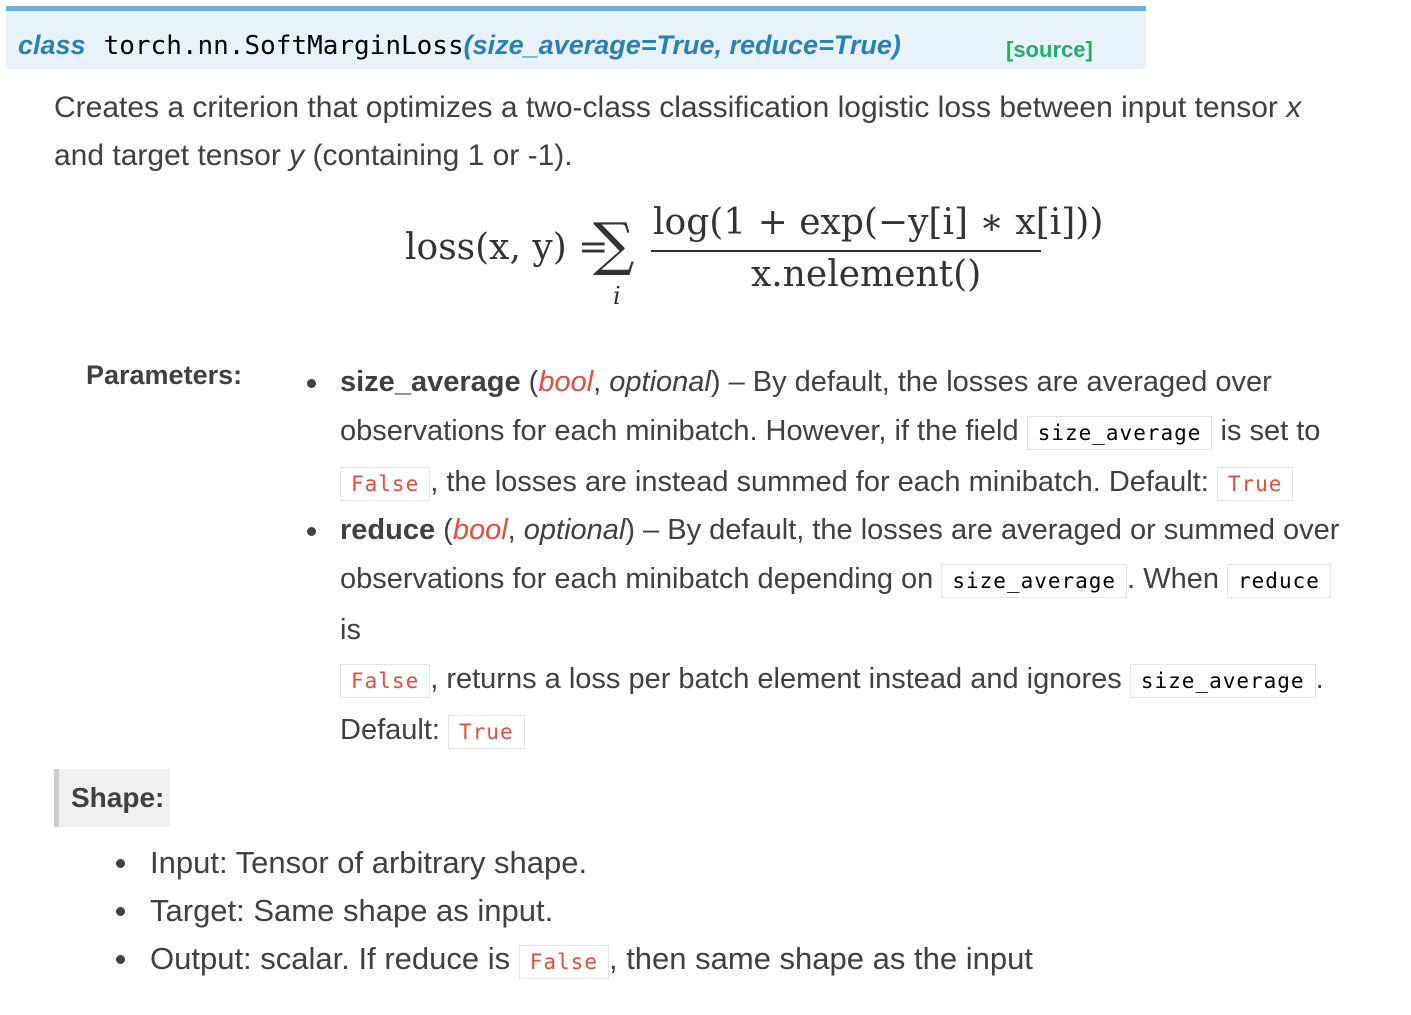  What do you see at coordinates (390, 730) in the screenshot?
I see `param-desc: Default:` at bounding box center [390, 730].